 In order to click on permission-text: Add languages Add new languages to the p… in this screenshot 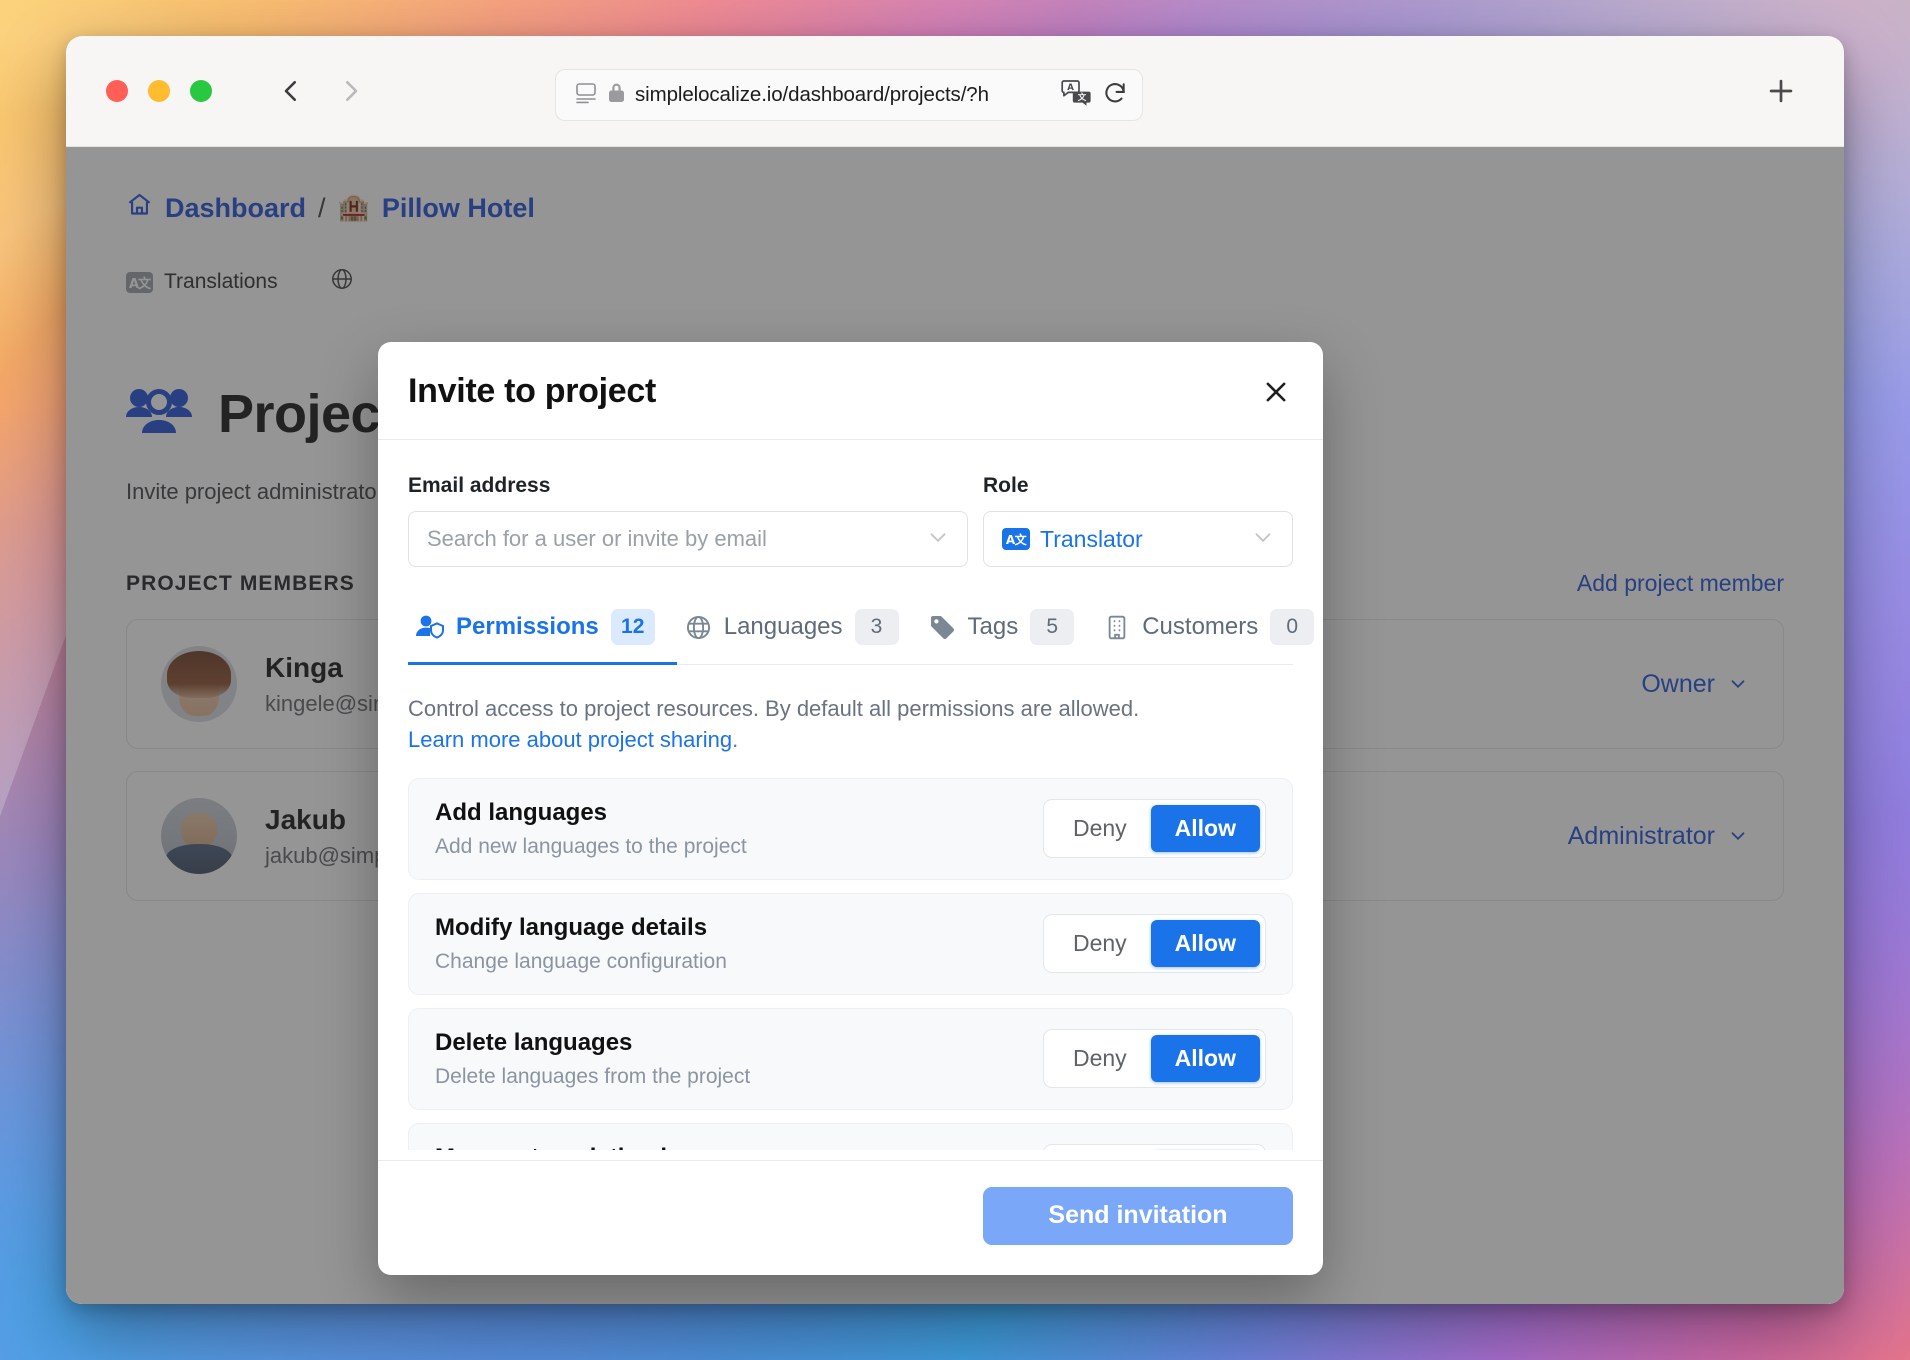, I will do `click(591, 829)`.